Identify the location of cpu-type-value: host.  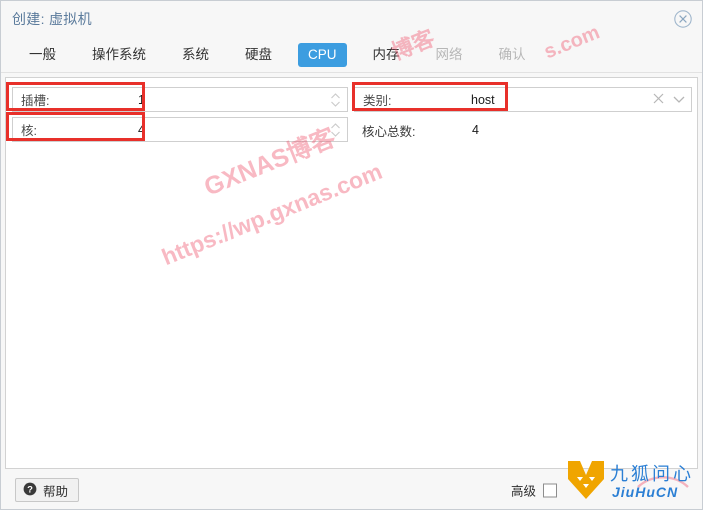
(483, 99).